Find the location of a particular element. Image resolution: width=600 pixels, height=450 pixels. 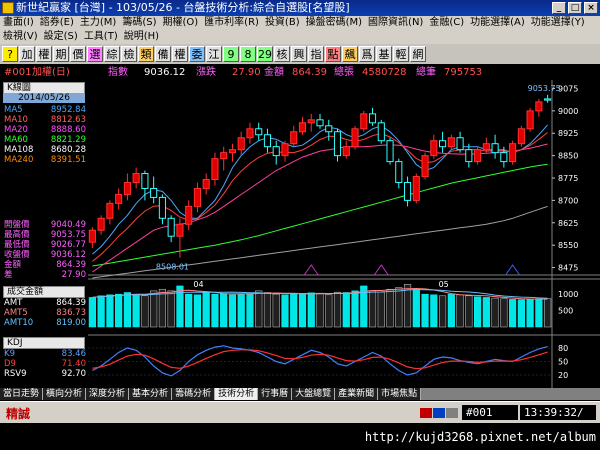

toolbar-button: 委 is located at coordinates (197, 54).